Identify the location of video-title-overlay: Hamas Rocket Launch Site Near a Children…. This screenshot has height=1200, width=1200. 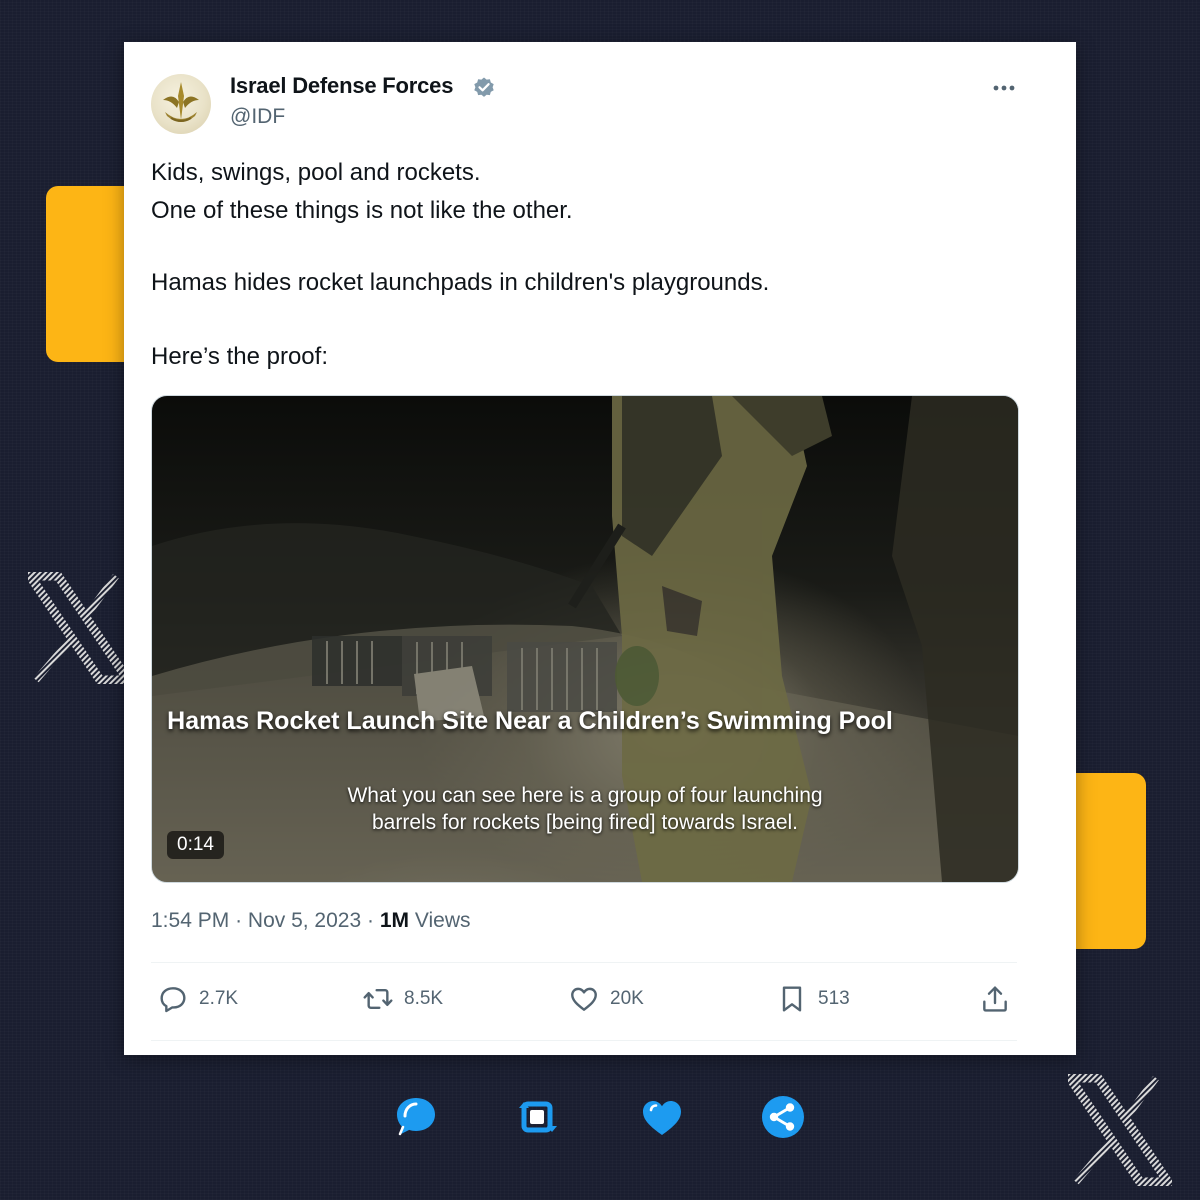
(530, 721).